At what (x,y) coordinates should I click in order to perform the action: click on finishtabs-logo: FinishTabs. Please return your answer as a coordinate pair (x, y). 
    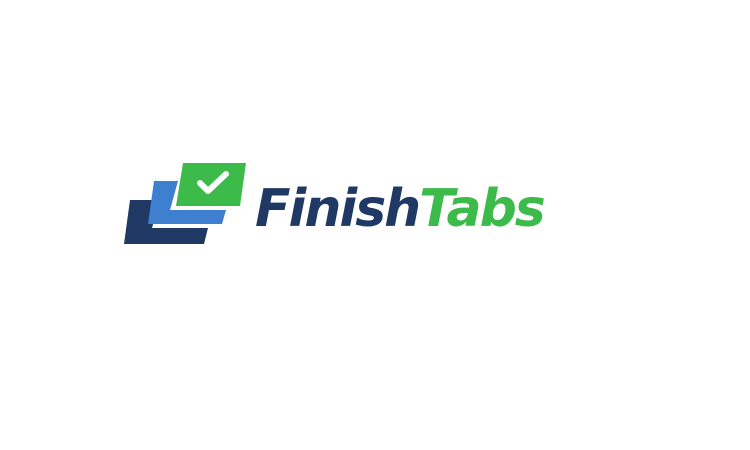
    Looking at the image, I should click on (352, 205).